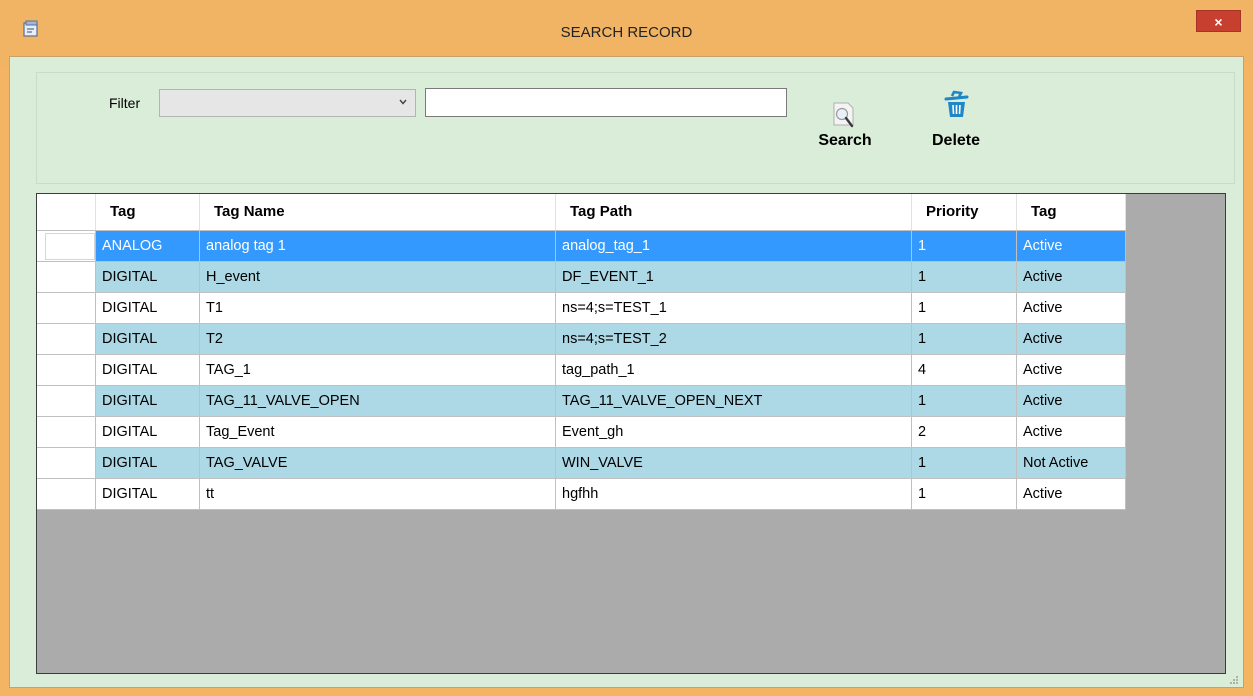 This screenshot has width=1253, height=696. Describe the element at coordinates (66, 212) in the screenshot. I see `header-corner` at that location.